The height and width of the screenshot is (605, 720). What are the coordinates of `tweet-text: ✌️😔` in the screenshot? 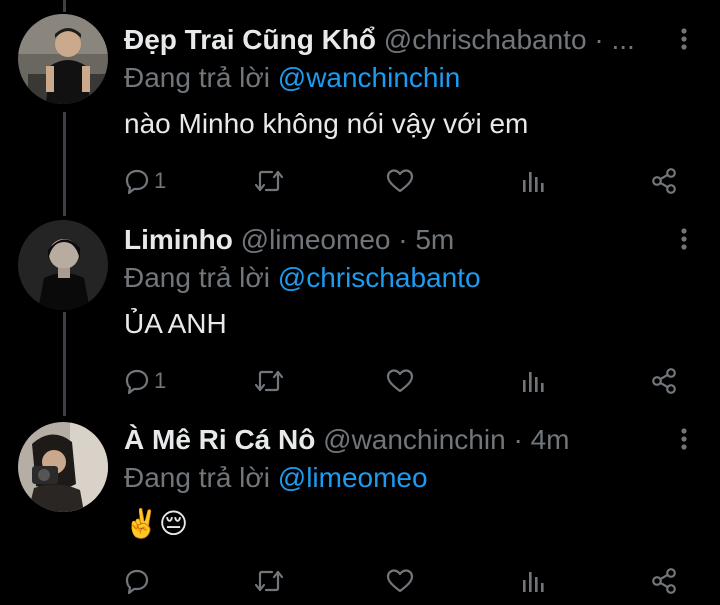 It's located at (156, 523).